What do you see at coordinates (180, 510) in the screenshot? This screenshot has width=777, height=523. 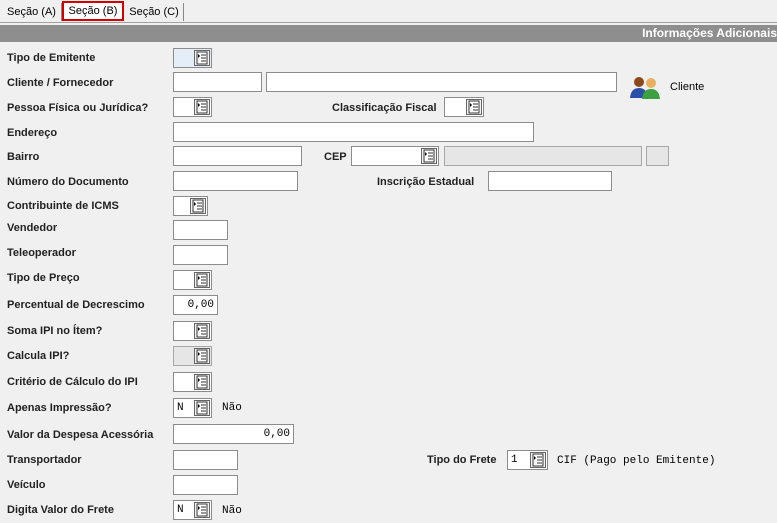 I see `digita-frete-value: N` at bounding box center [180, 510].